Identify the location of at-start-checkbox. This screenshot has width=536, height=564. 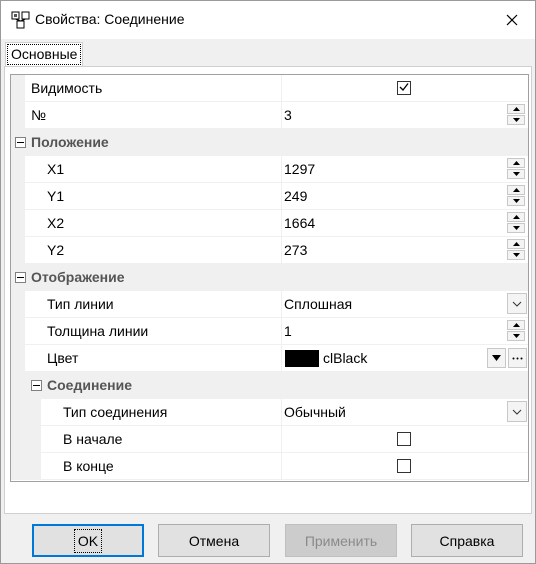
(404, 439).